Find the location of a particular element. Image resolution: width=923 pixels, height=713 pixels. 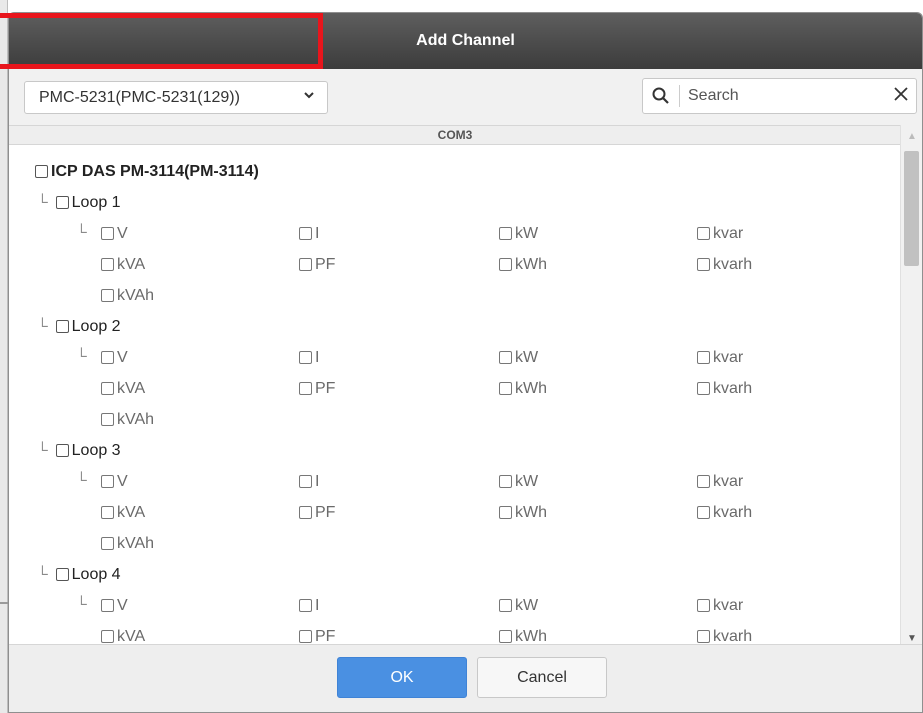

loop-row: └ Loop 1 is located at coordinates (79, 202).